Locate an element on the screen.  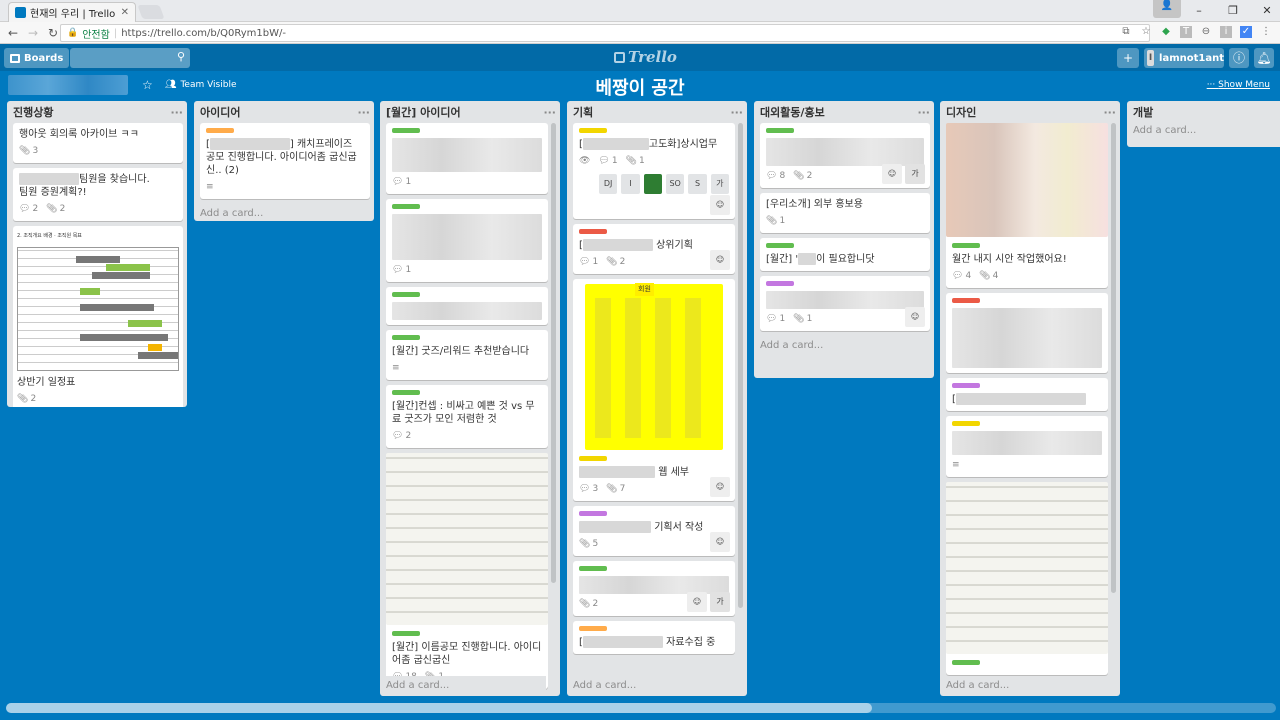
member-avatar is located at coordinates (652, 184).